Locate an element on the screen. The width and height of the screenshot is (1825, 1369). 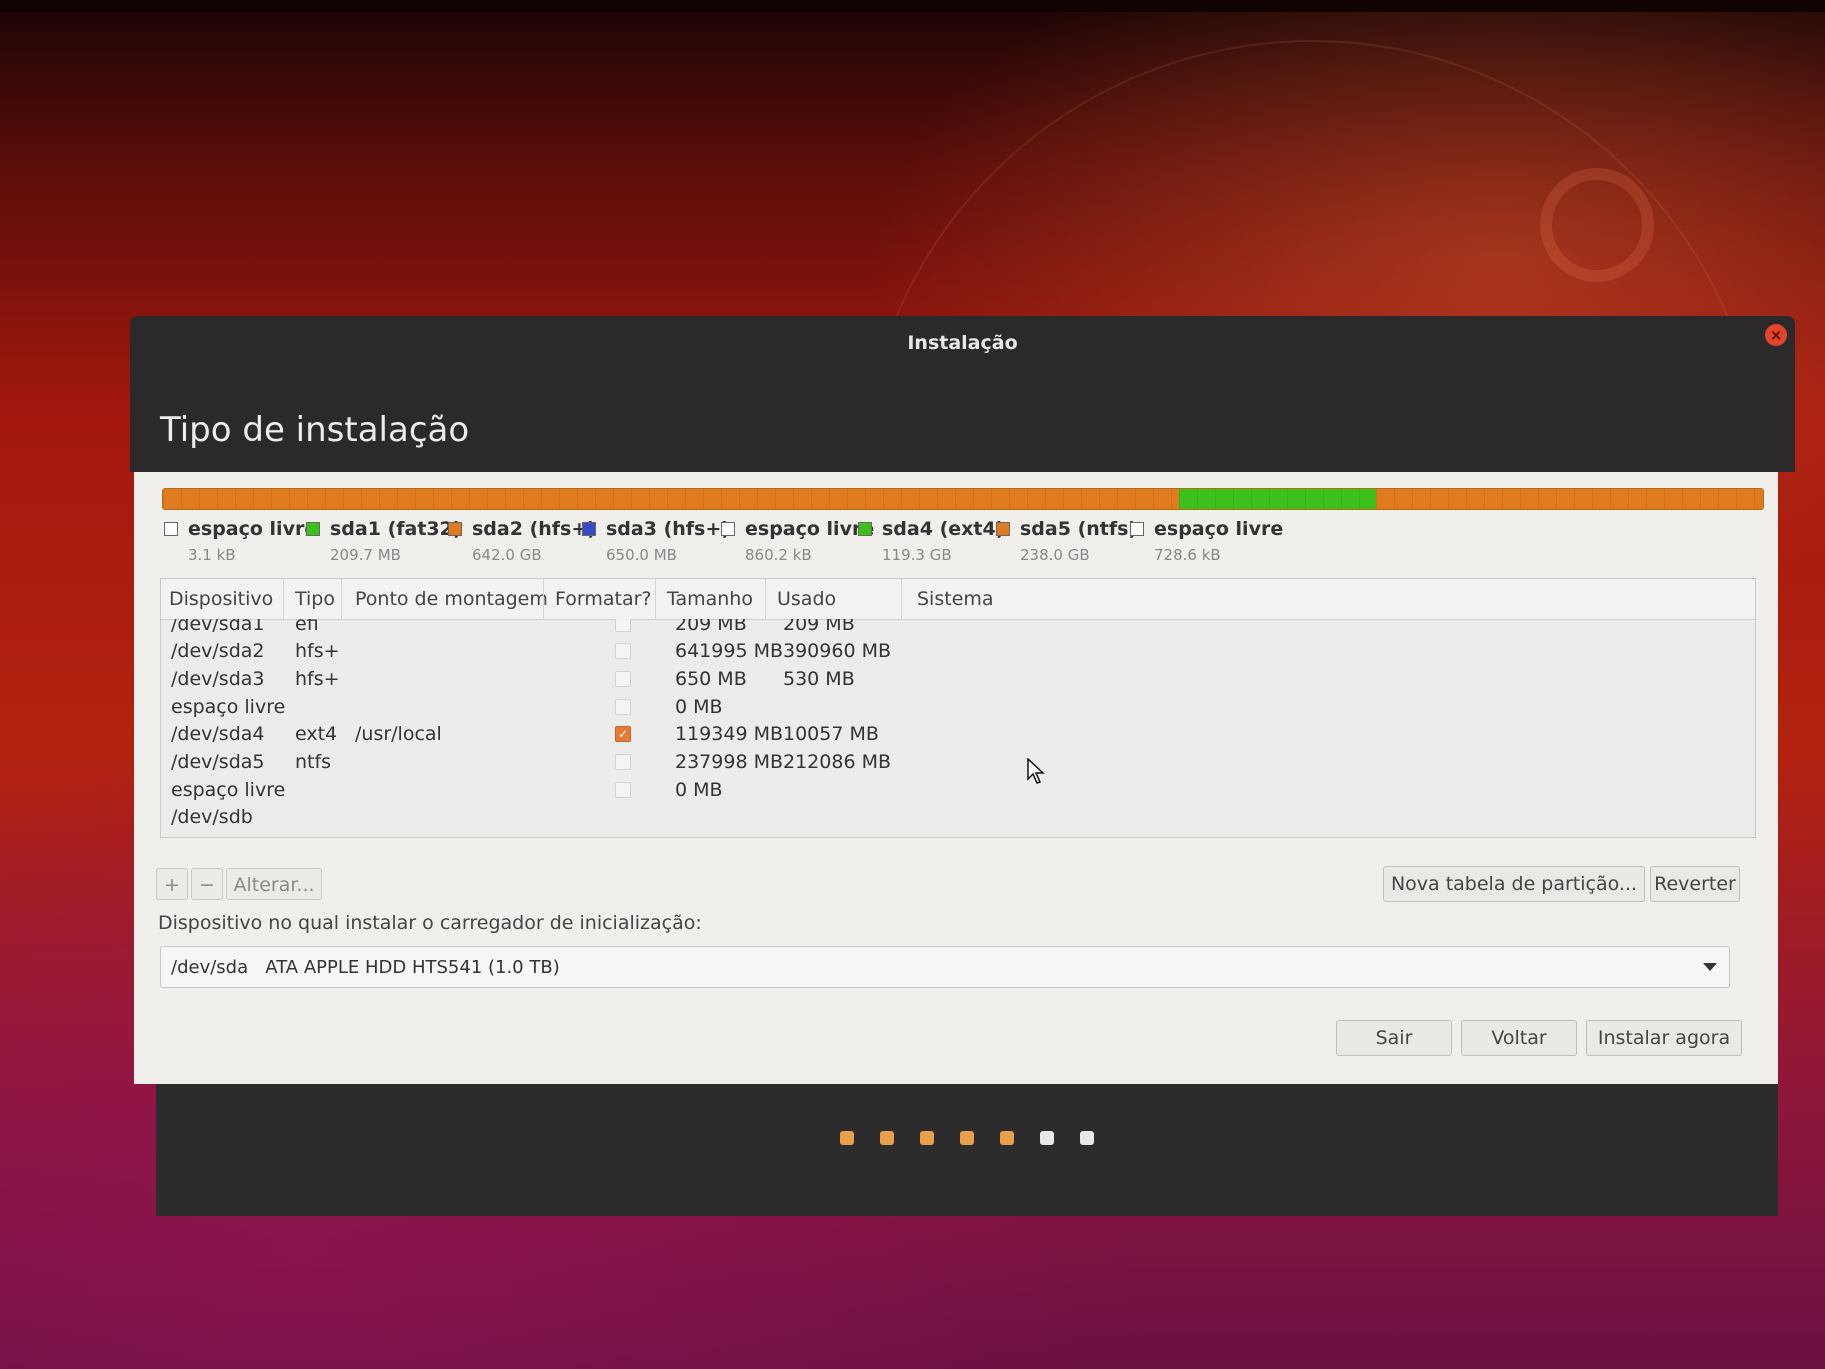
col-header-system: Sistema is located at coordinates (955, 599).